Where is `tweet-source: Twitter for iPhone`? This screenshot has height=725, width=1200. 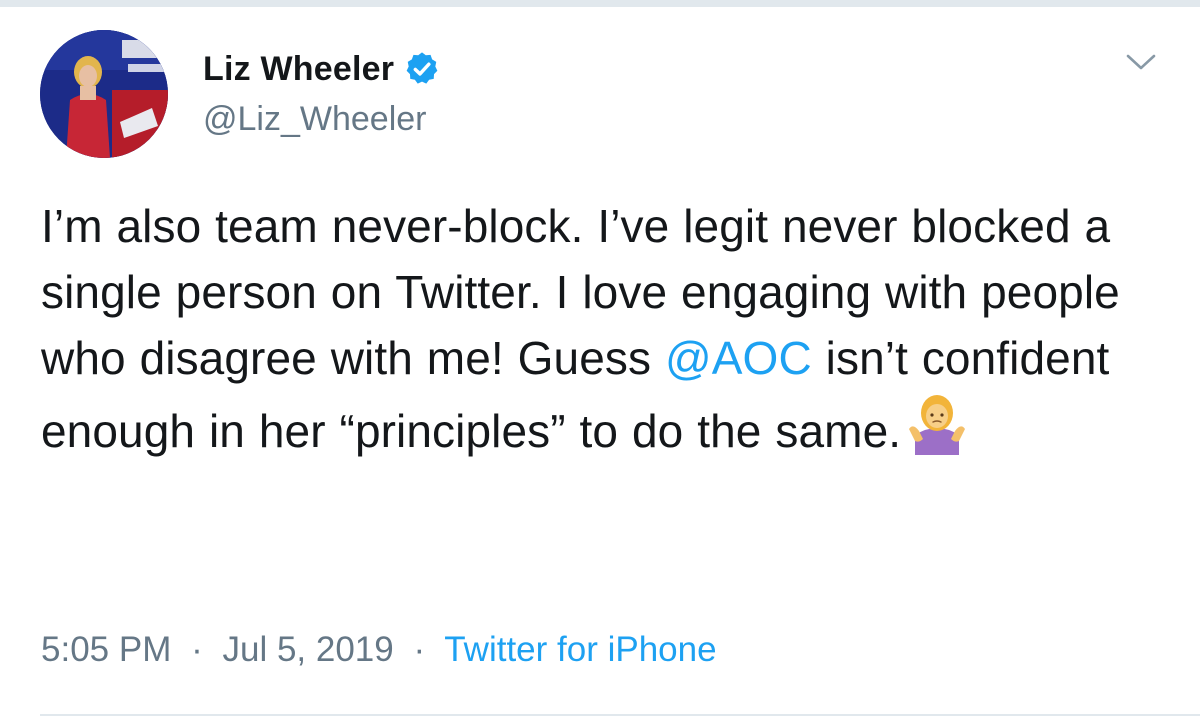 tweet-source: Twitter for iPhone is located at coordinates (580, 649).